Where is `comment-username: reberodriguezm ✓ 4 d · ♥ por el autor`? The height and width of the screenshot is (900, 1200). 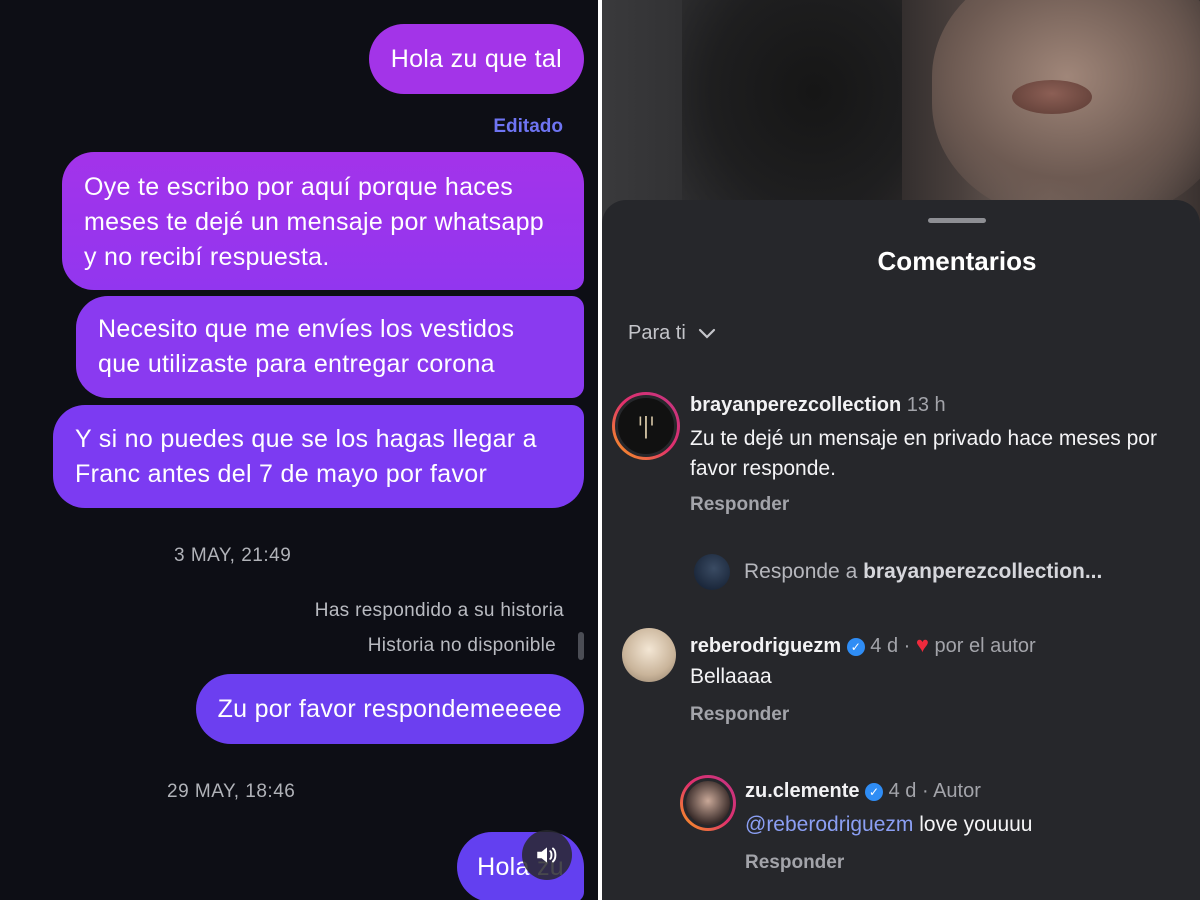
comment-username: reberodriguezm ✓ 4 d · ♥ por el autor is located at coordinates (863, 645).